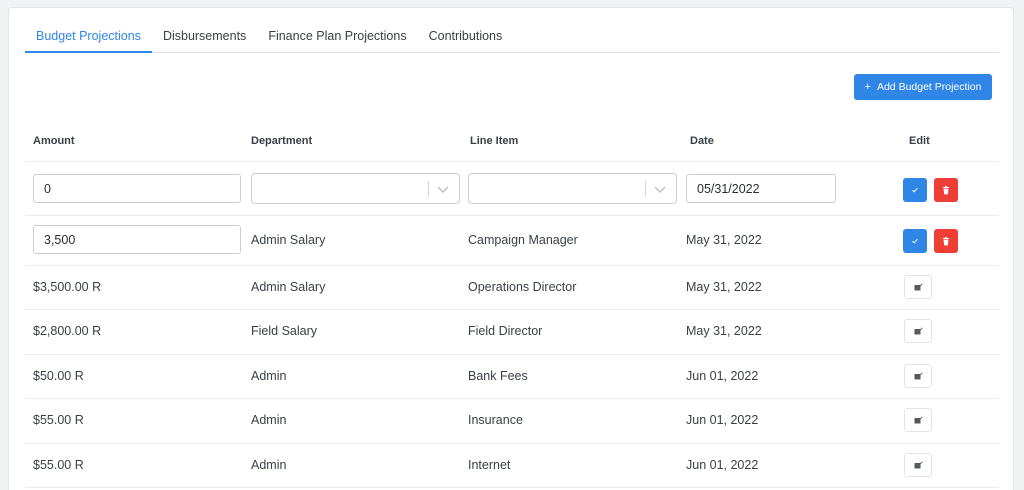 Image resolution: width=1024 pixels, height=490 pixels. I want to click on line-item-cell: Insurance, so click(495, 420).